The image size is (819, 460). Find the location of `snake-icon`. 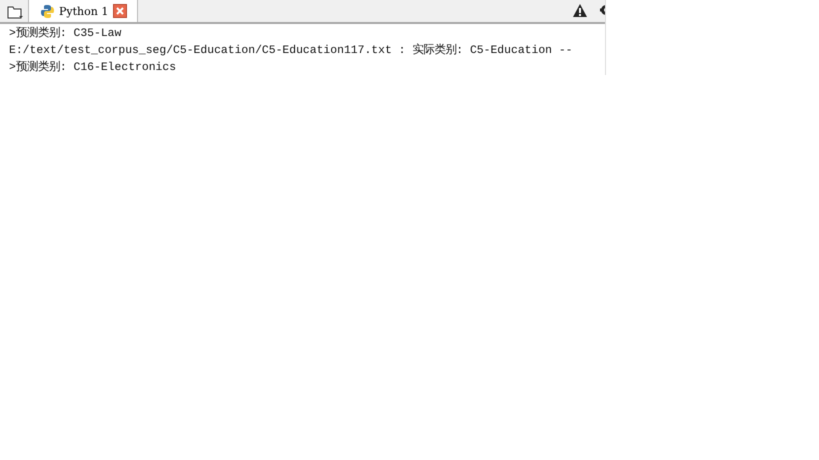

snake-icon is located at coordinates (47, 11).